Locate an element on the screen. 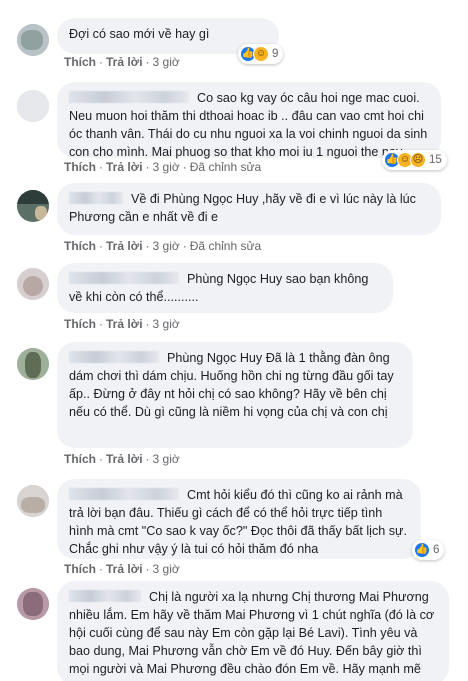 Image resolution: width=468 pixels, height=681 pixels. reactions-summary: 👍 ☺ ☹ 15 is located at coordinates (414, 160).